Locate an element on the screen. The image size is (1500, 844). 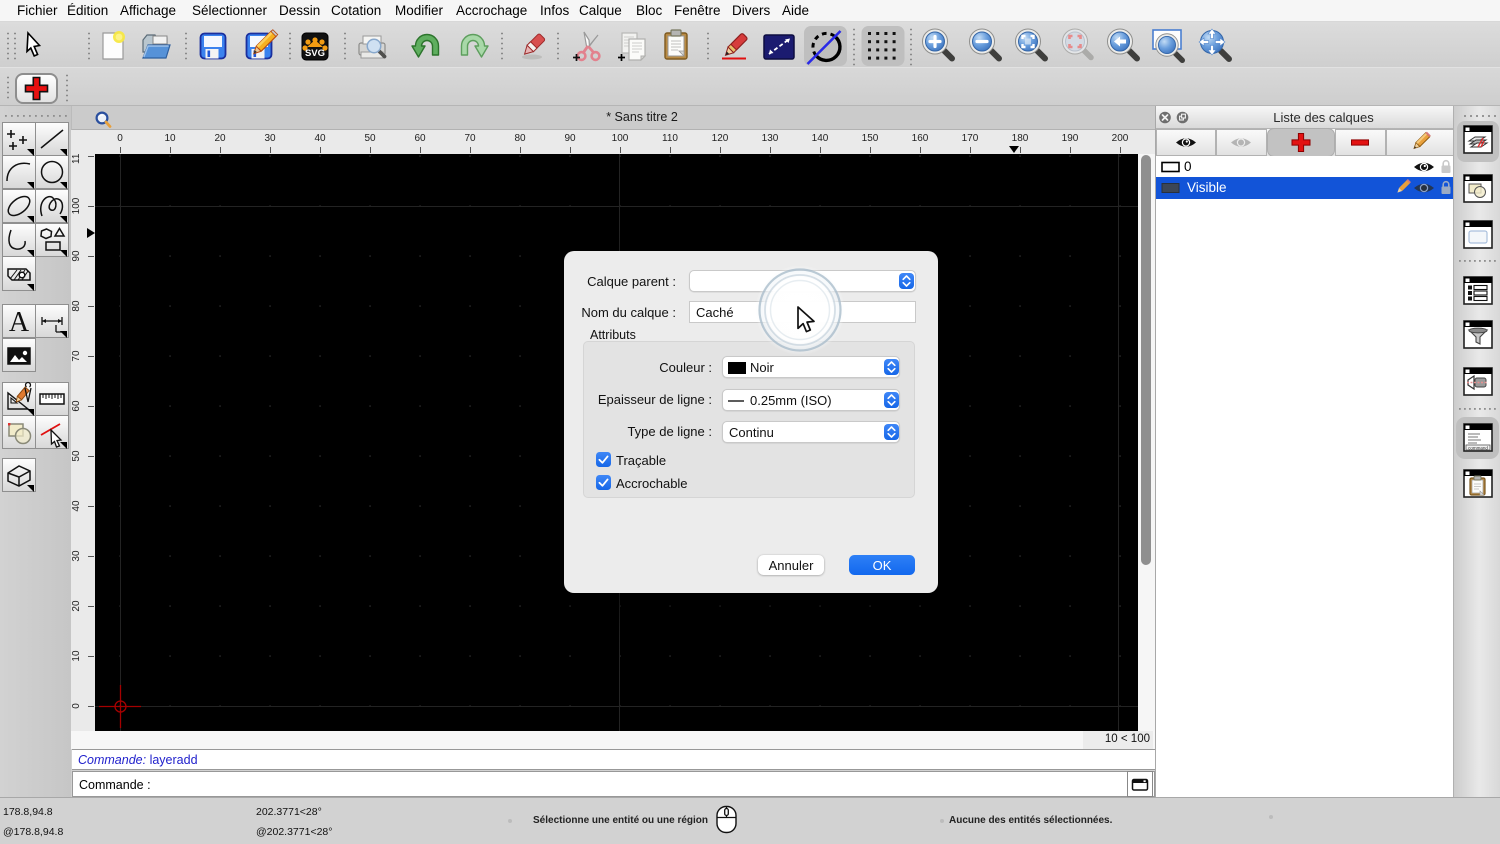
svg-text: 20 is located at coordinates (76, 606).